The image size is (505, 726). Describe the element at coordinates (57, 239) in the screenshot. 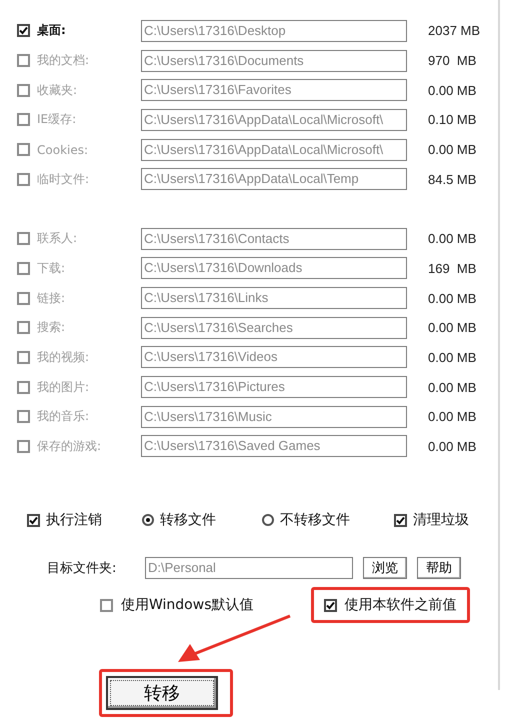

I see `folder-label: 联系人:` at that location.